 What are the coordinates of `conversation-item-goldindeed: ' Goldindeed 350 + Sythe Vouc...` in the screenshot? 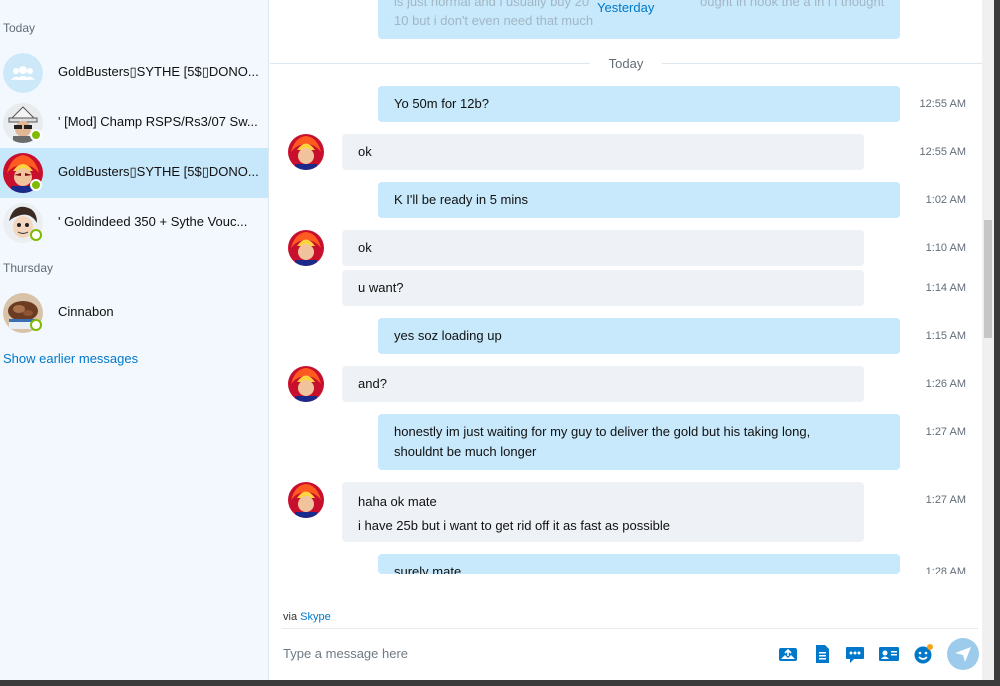 It's located at (134, 223).